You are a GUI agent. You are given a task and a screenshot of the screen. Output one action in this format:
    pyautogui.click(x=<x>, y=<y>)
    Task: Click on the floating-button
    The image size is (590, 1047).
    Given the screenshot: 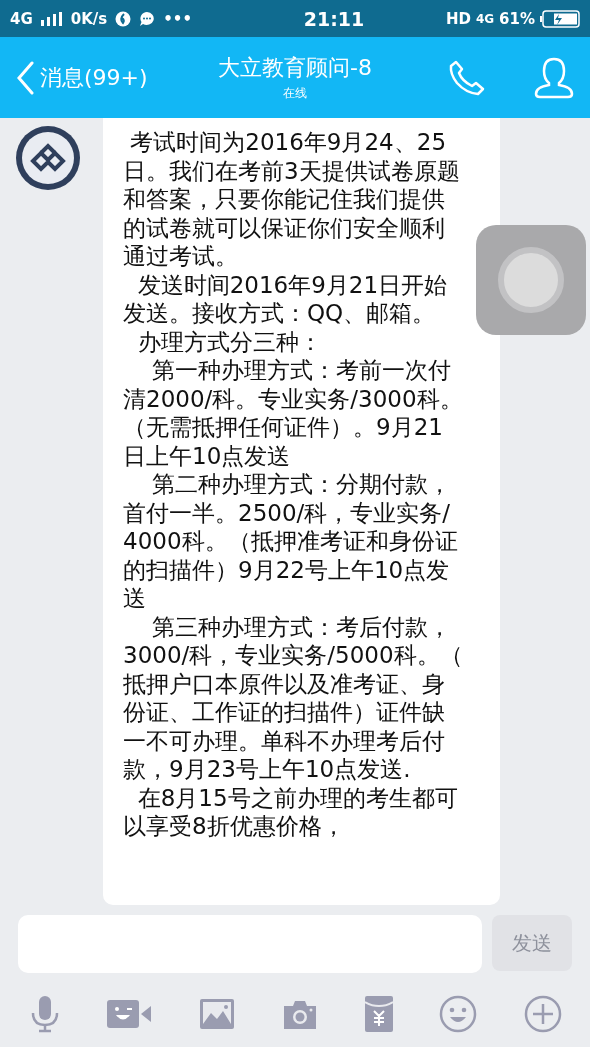 What is the action you would take?
    pyautogui.click(x=531, y=280)
    